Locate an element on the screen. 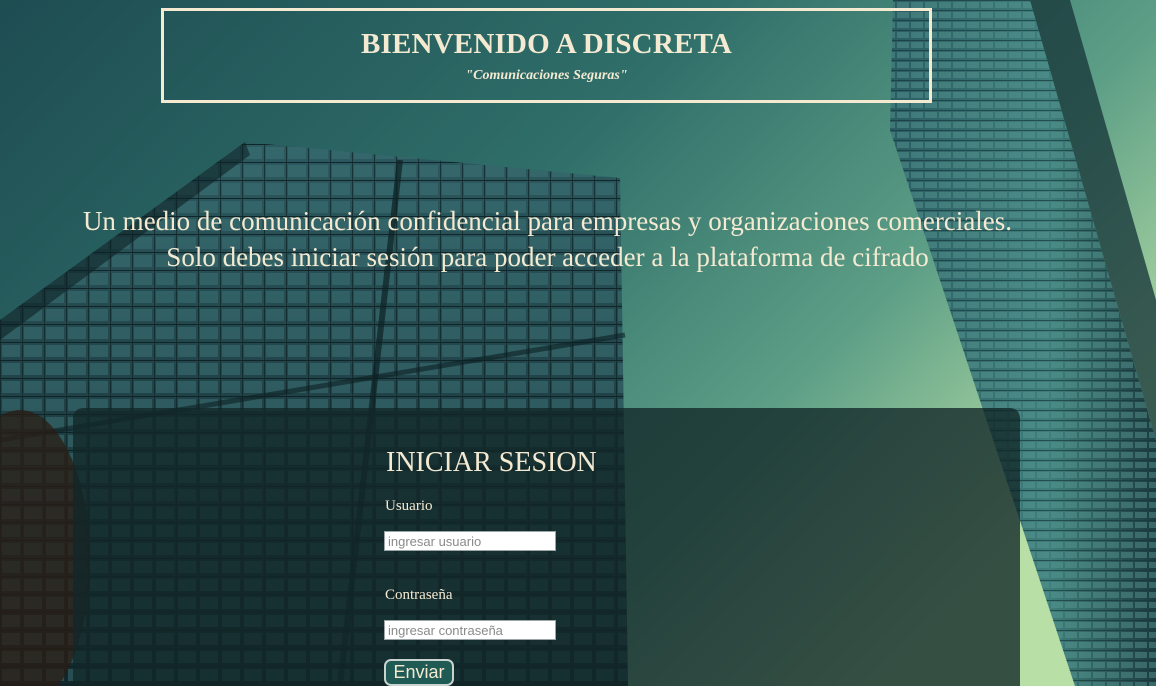 The image size is (1156, 686). page-subtitle: "Comunicaciones Seguras" is located at coordinates (546, 75).